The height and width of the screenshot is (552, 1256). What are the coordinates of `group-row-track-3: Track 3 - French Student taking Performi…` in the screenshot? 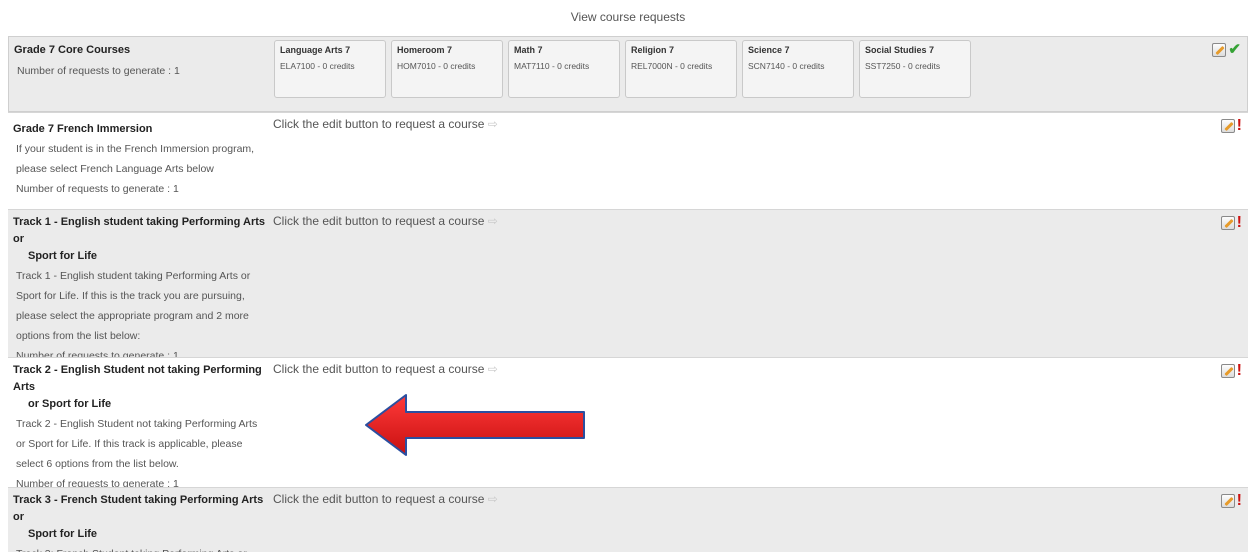 It's located at (628, 519).